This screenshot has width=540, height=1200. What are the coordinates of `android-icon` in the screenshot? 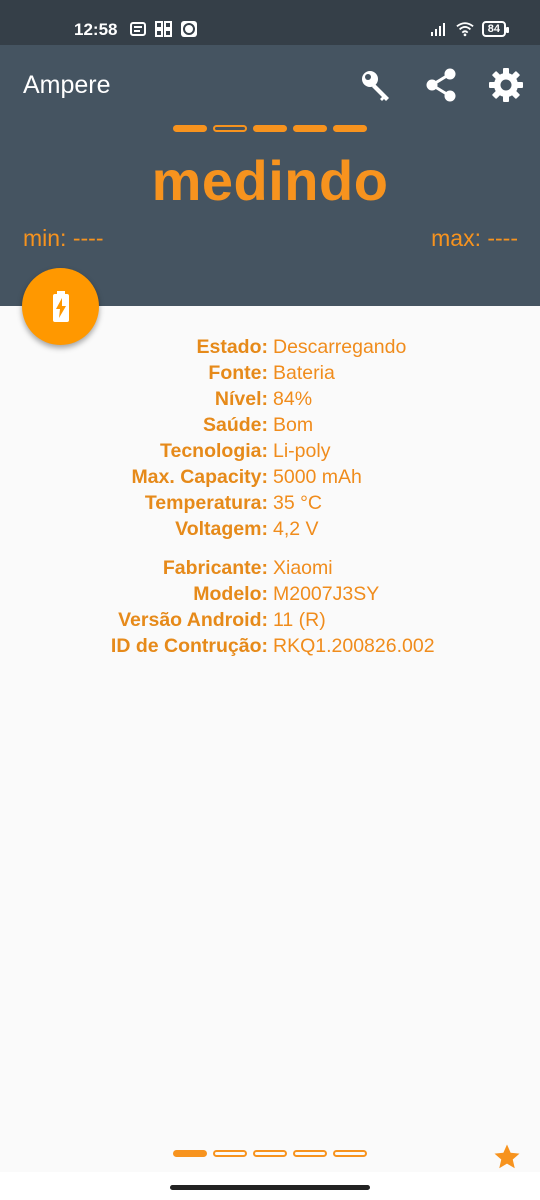 It's located at (189, 29).